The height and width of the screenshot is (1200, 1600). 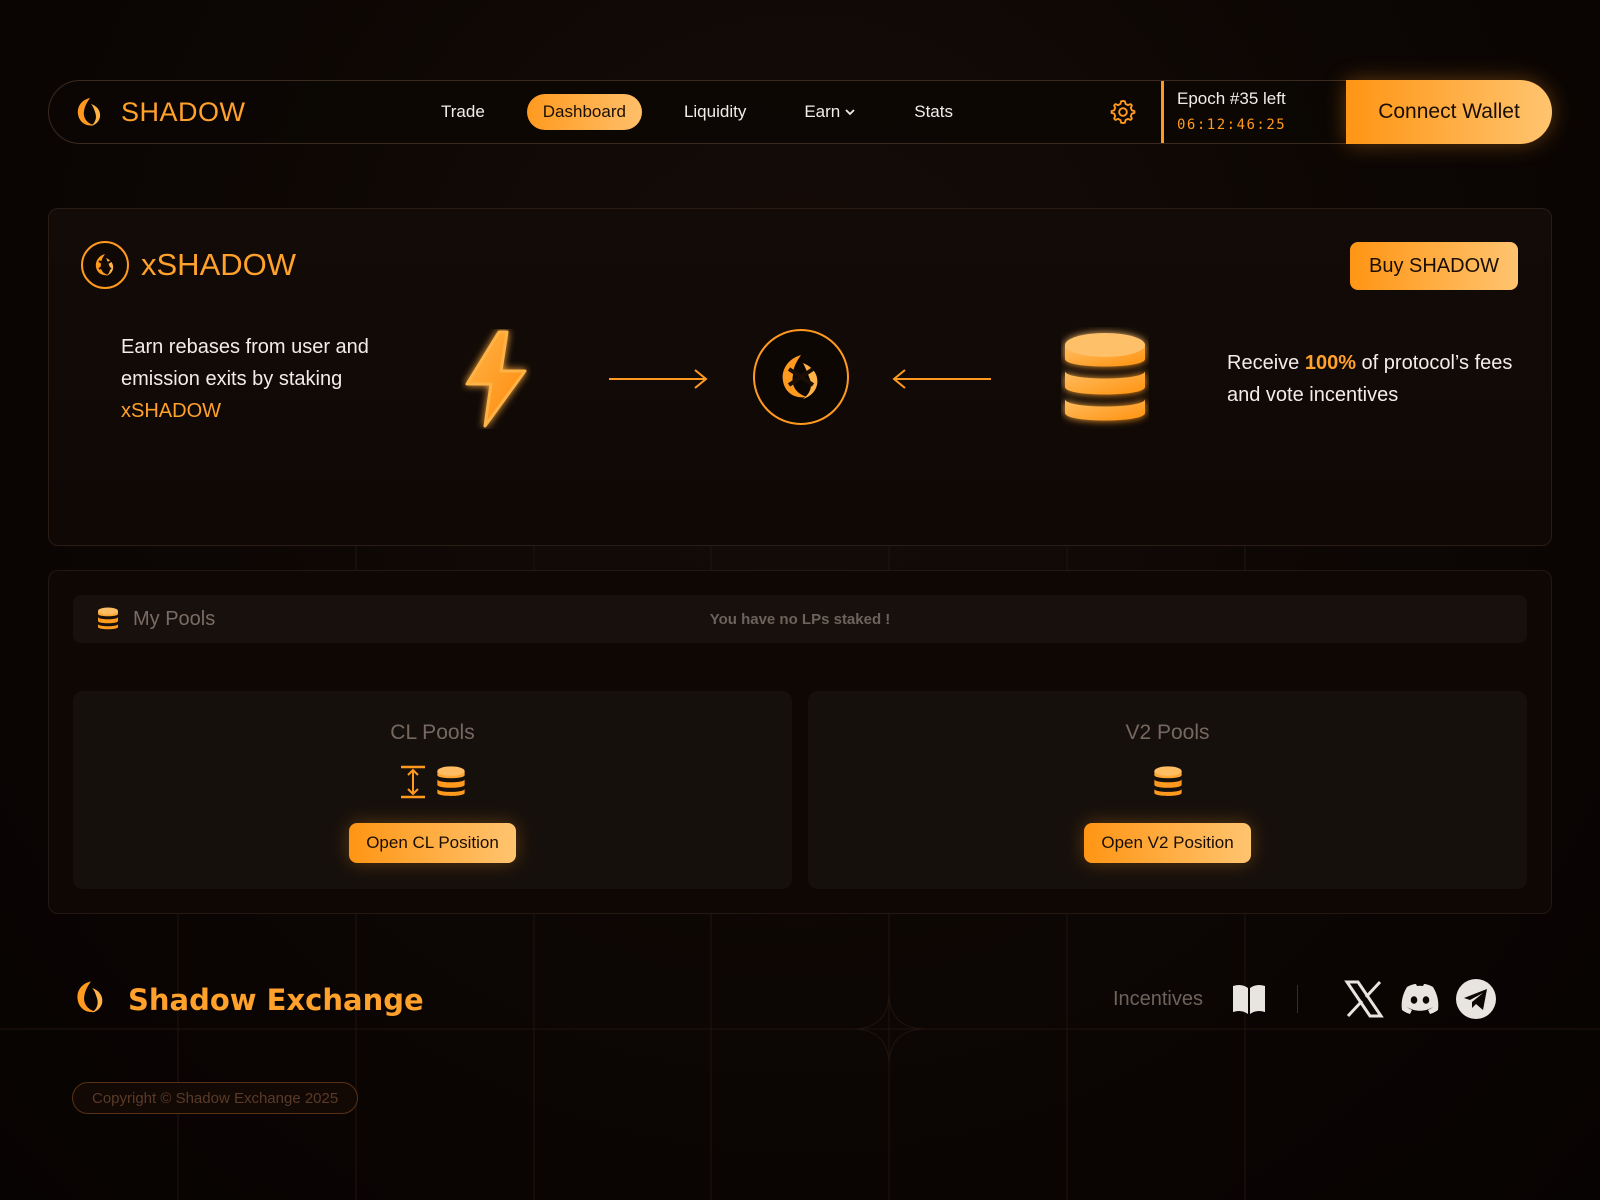 I want to click on no-lps-message: You have no LPs staked !, so click(x=800, y=619).